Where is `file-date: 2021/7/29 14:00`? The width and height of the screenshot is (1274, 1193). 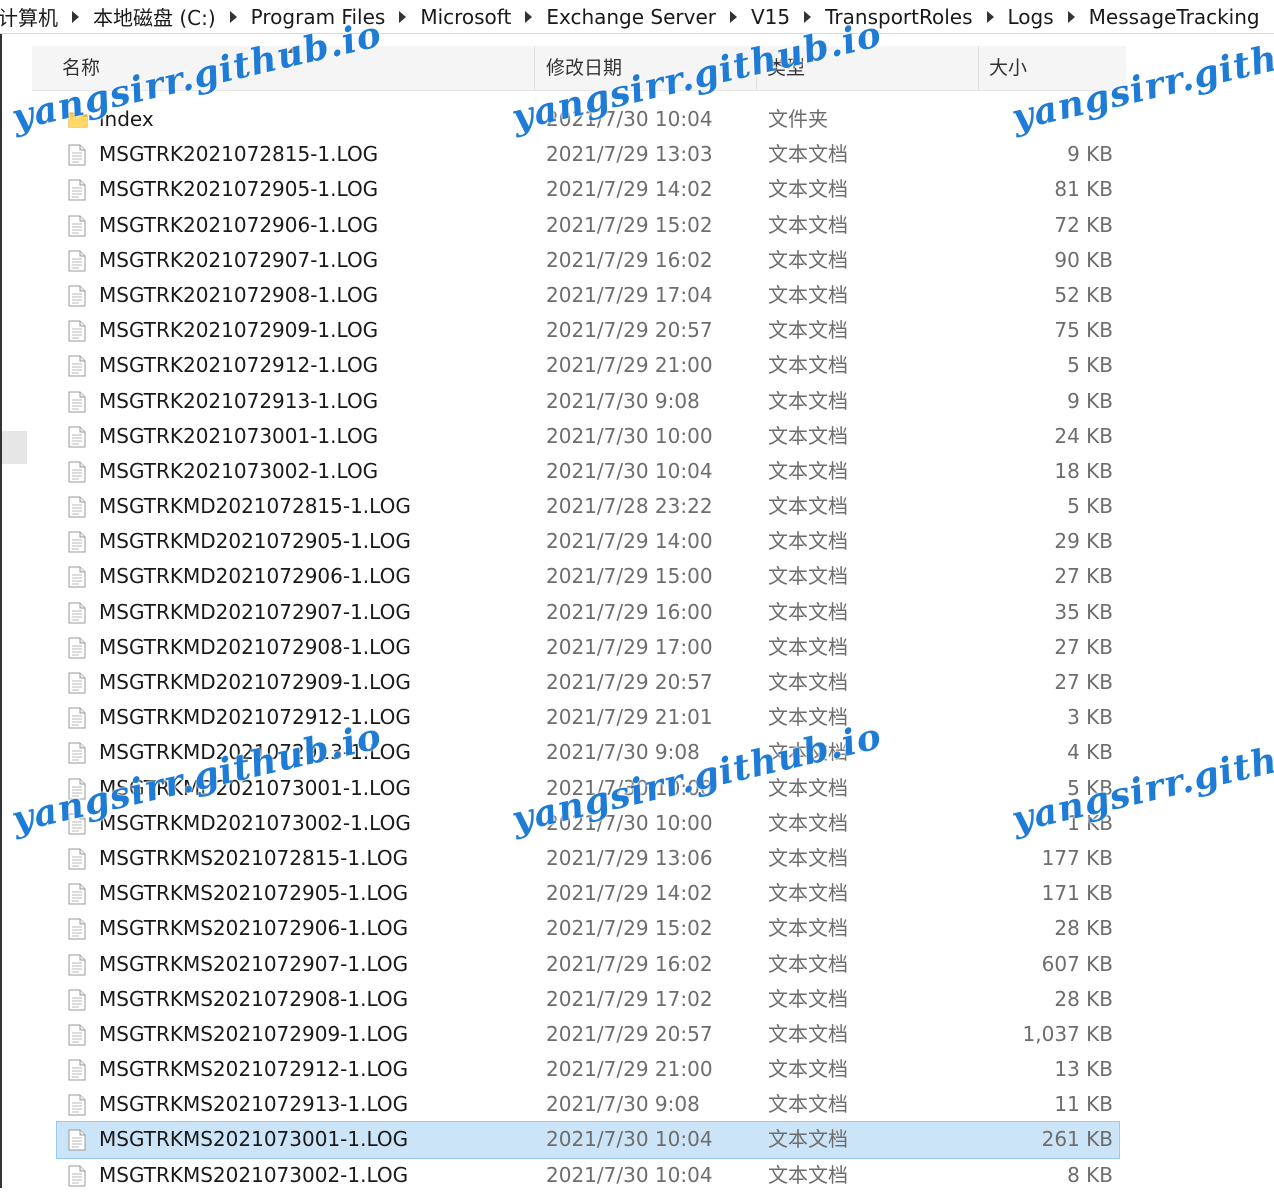 file-date: 2021/7/29 14:00 is located at coordinates (629, 541).